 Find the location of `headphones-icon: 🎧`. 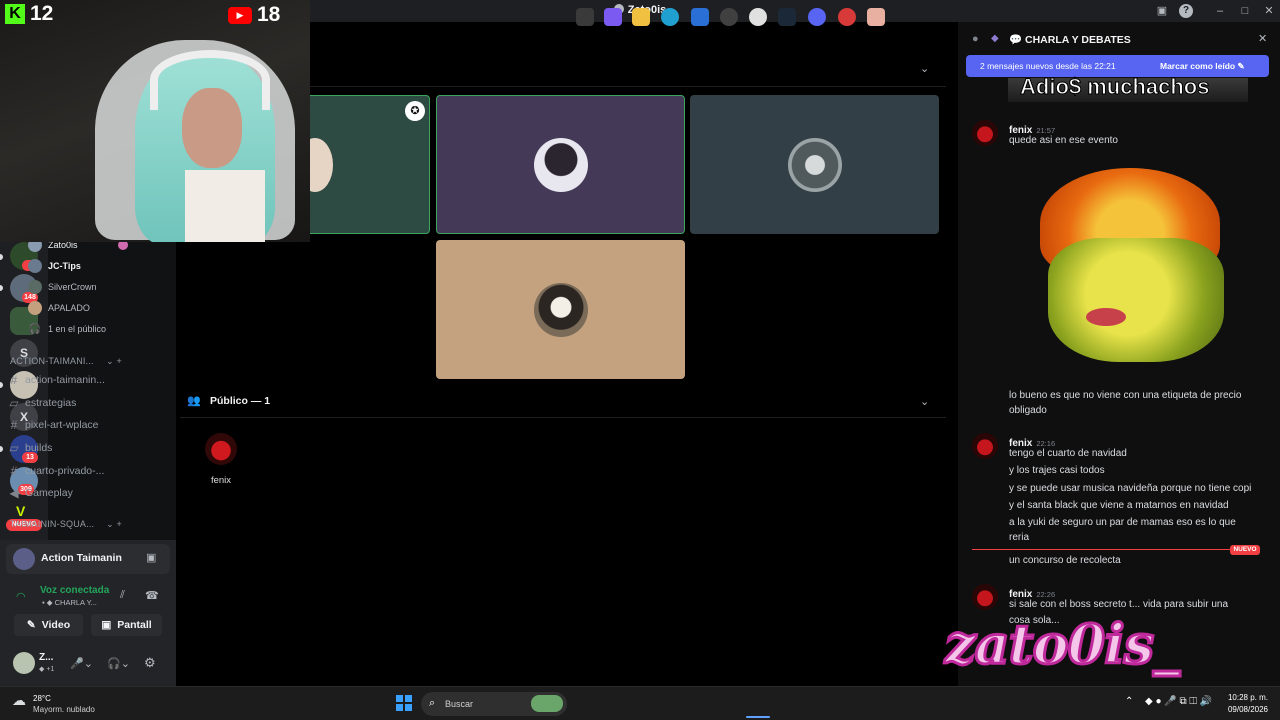

headphones-icon: 🎧 is located at coordinates (35, 329).